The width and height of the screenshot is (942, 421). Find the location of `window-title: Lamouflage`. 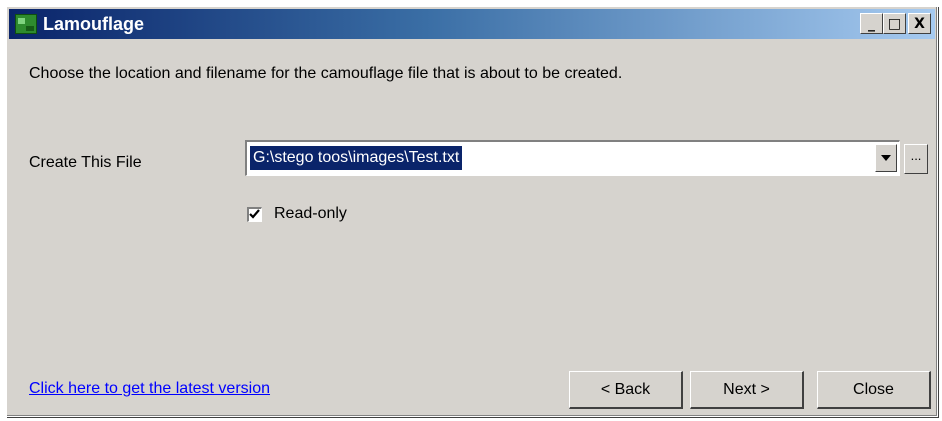

window-title: Lamouflage is located at coordinates (94, 23).